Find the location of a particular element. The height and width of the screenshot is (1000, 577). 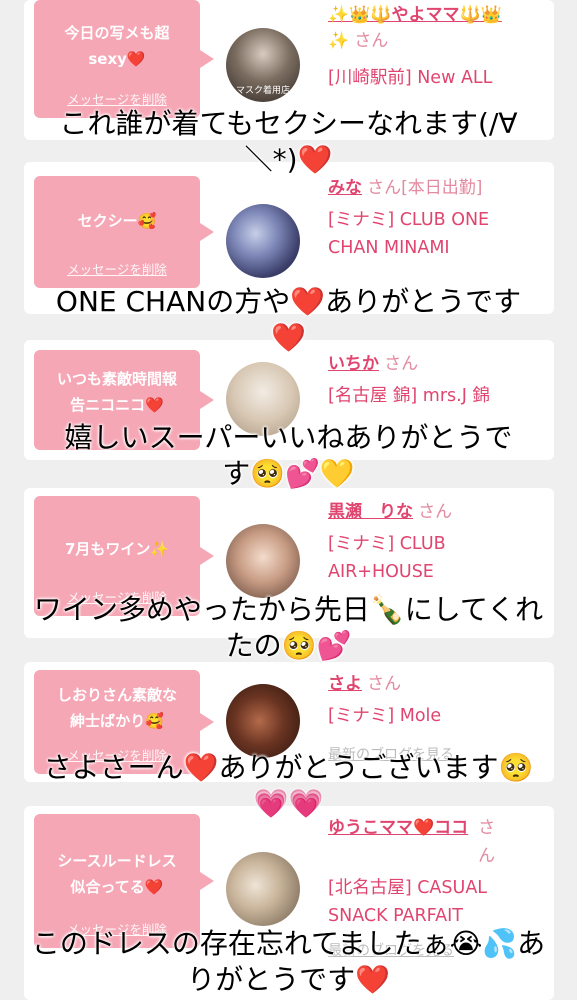

shop-name: [名古屋 錦] mrs.J 錦 is located at coordinates (409, 396).